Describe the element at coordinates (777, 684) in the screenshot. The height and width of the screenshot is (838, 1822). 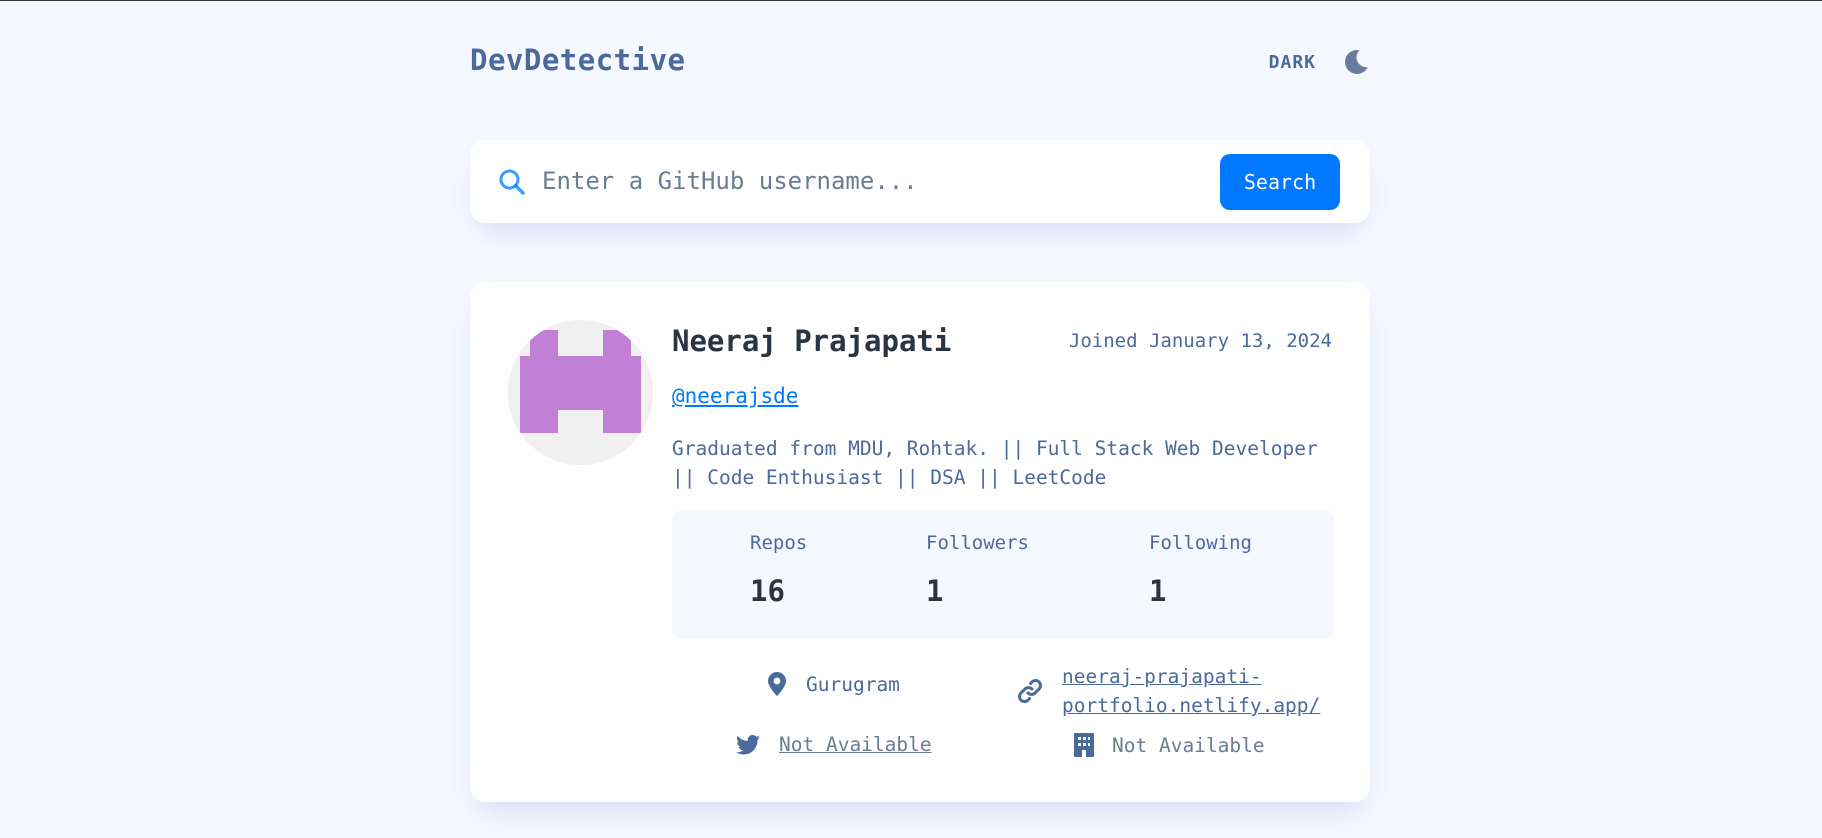
I see `location-pin-icon` at that location.